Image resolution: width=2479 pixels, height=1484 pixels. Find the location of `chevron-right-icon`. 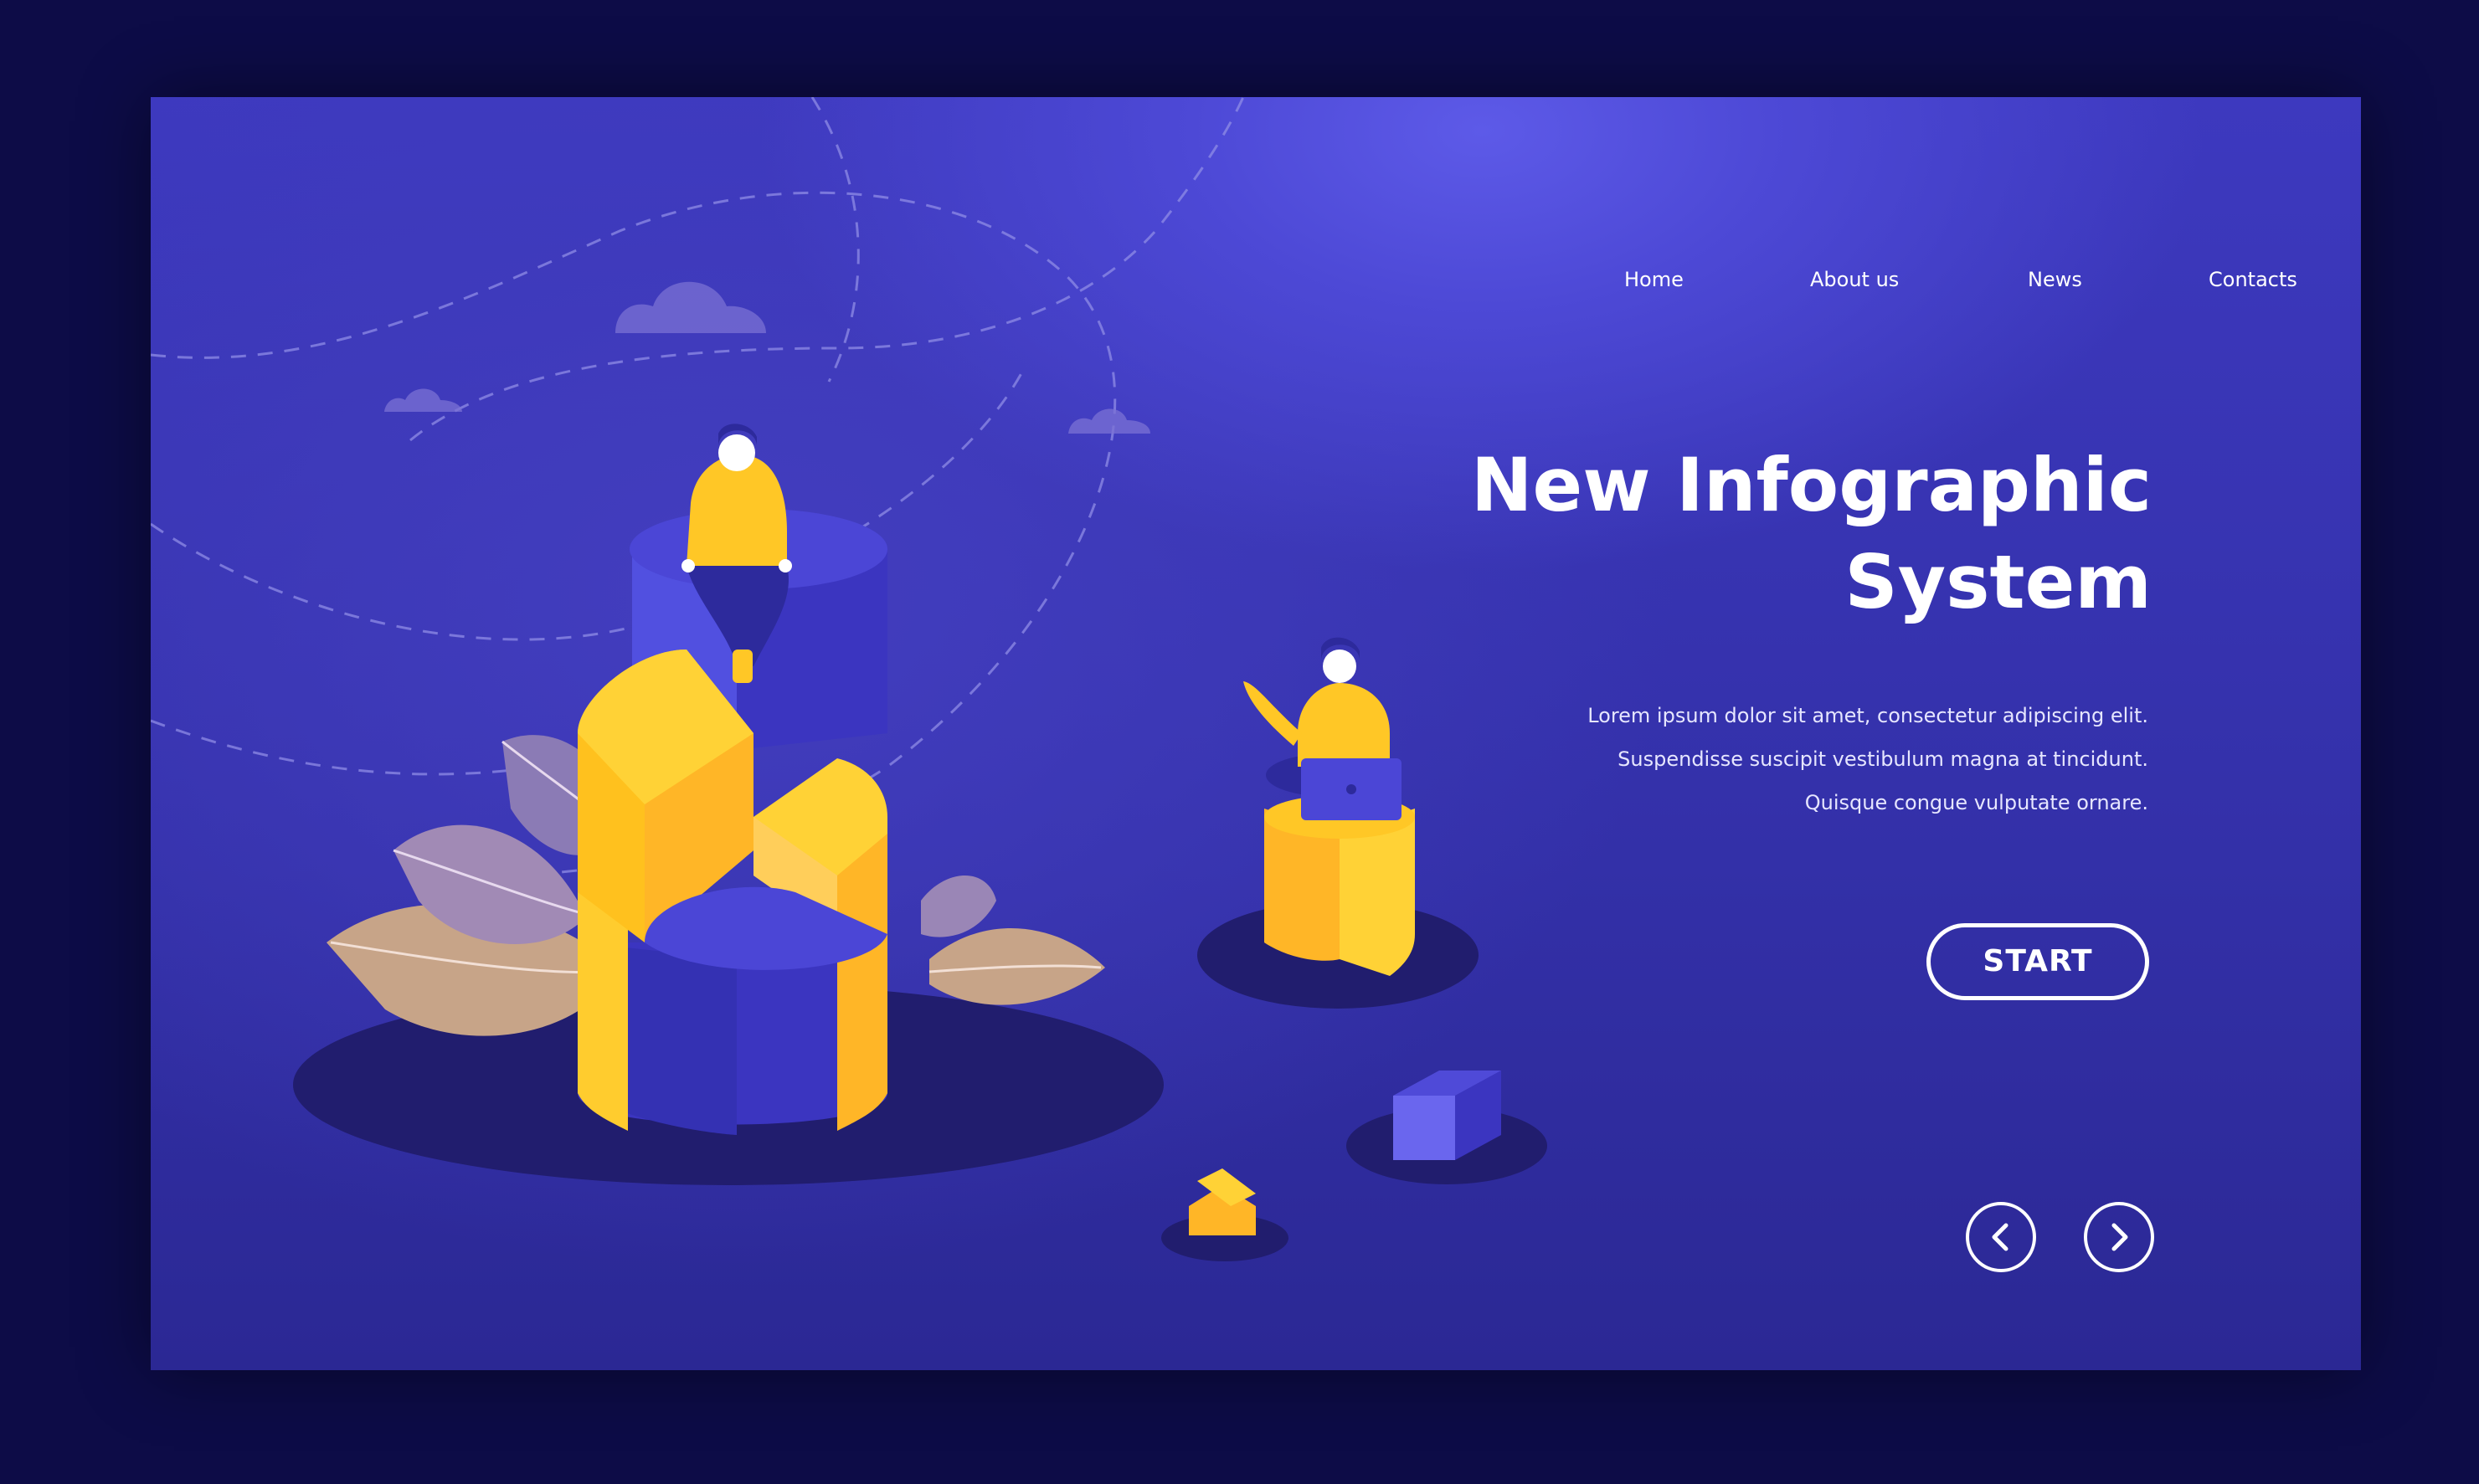

chevron-right-icon is located at coordinates (2119, 1237).